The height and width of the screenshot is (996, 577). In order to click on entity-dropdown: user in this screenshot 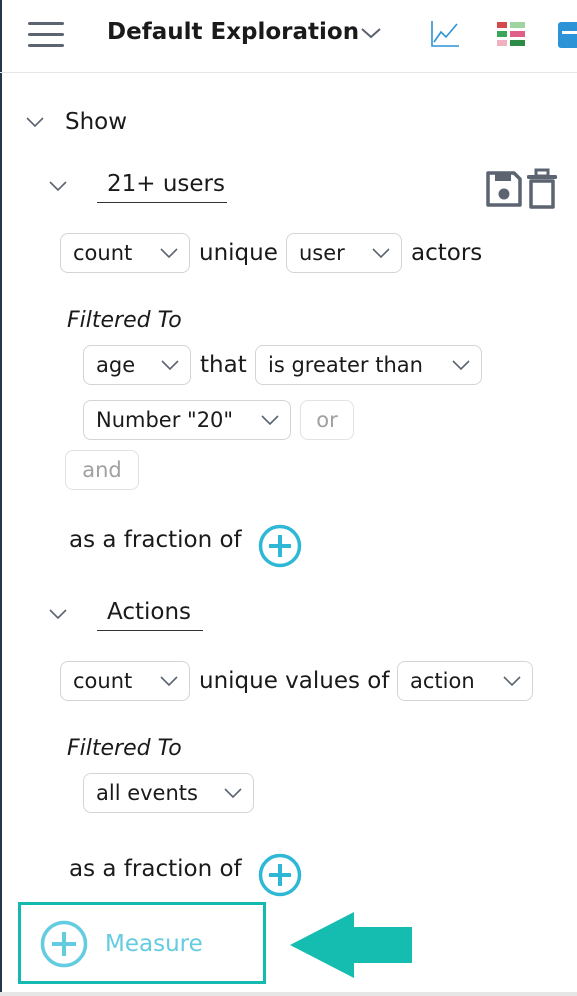, I will do `click(344, 253)`.